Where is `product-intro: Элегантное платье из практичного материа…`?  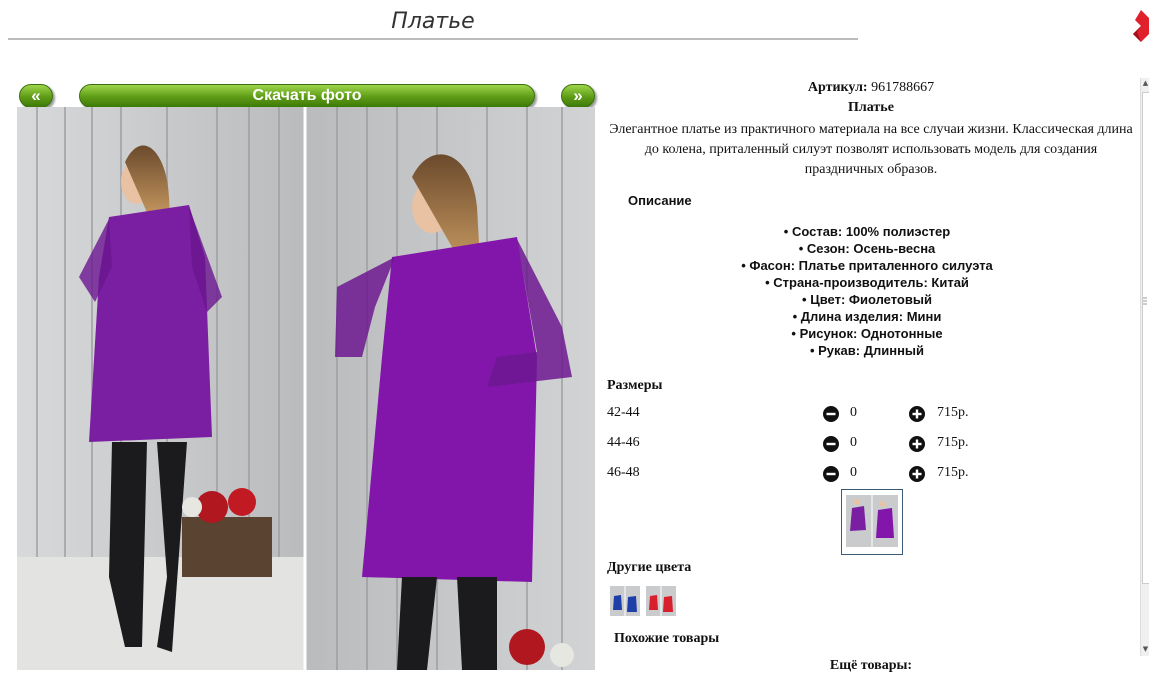 product-intro: Элегантное платье из практичного материа… is located at coordinates (871, 149).